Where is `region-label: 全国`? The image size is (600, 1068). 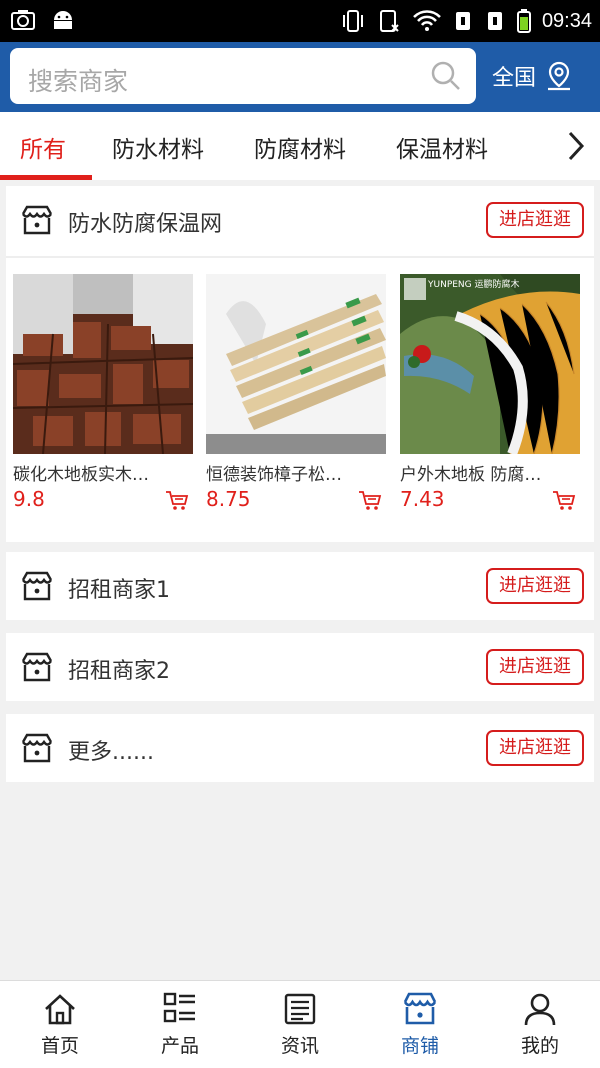 region-label: 全国 is located at coordinates (514, 78).